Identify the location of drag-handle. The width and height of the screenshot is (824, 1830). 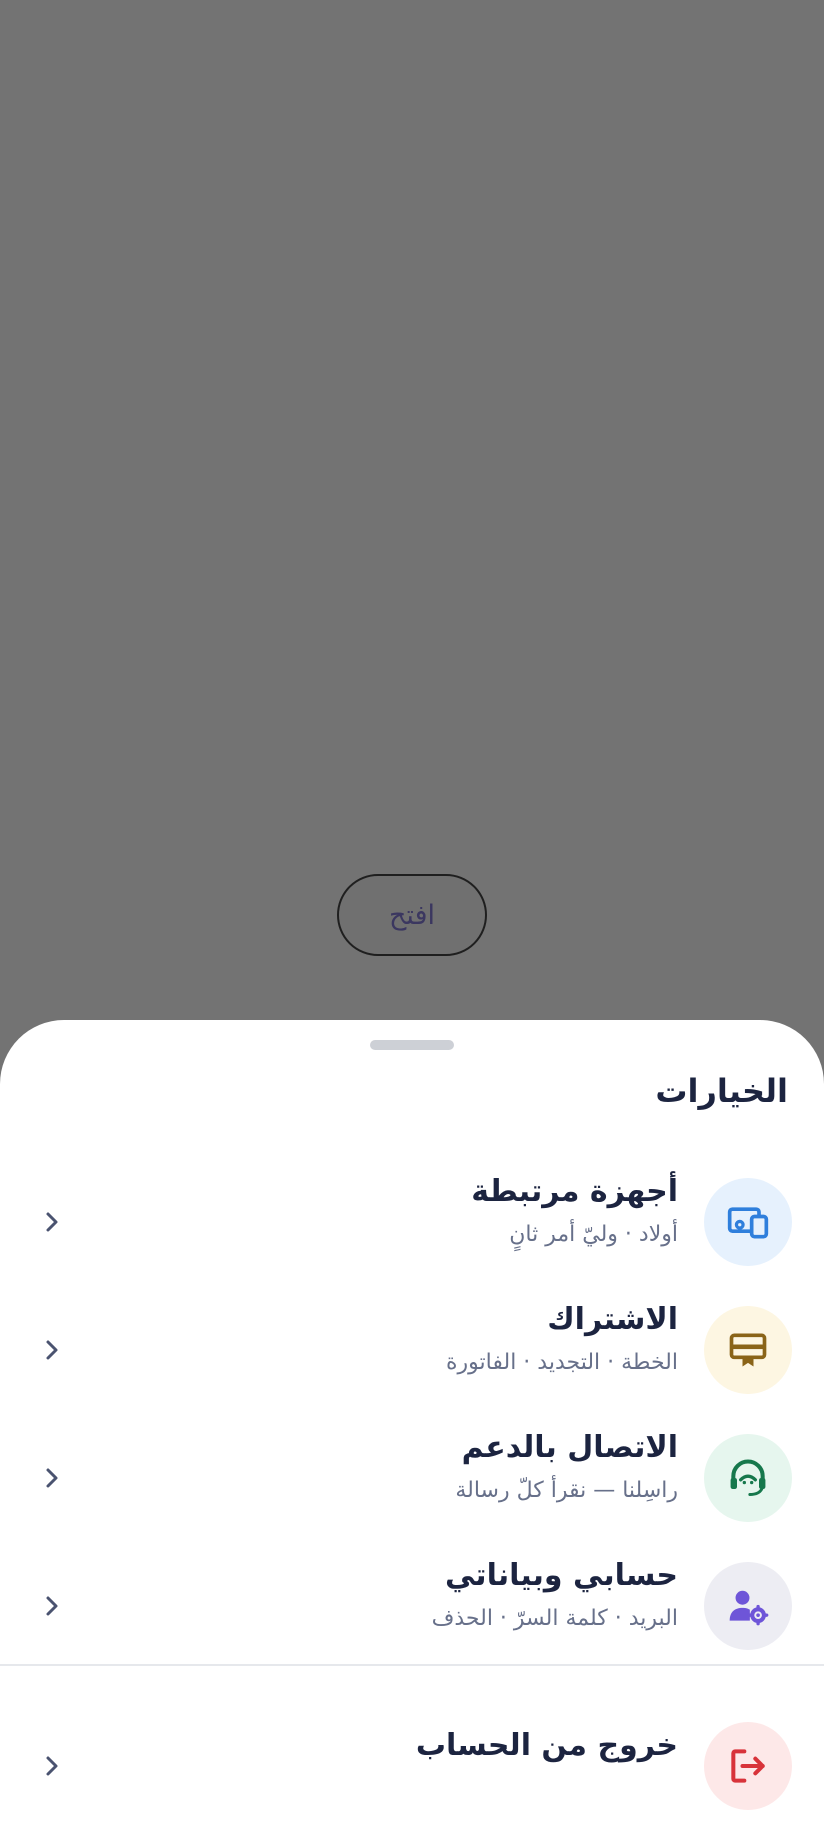
(412, 1045).